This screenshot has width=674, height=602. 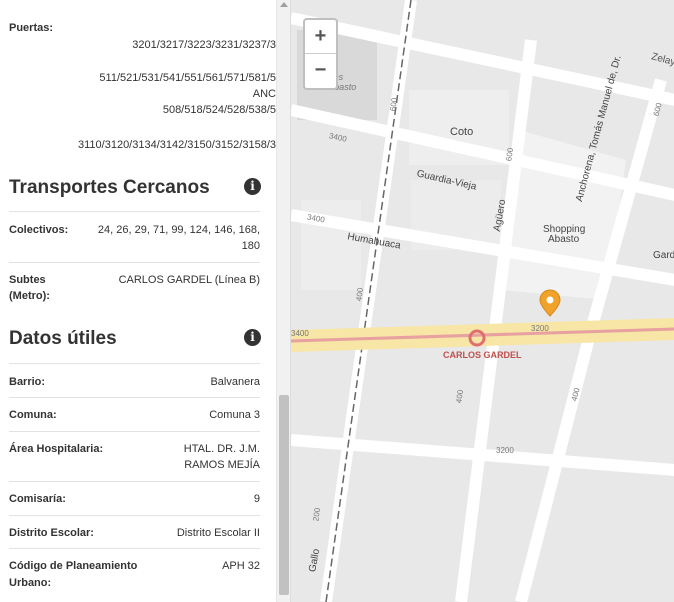 I want to click on area-hospitalaria-value: HTAL. DR. J.M., so click(x=221, y=449).